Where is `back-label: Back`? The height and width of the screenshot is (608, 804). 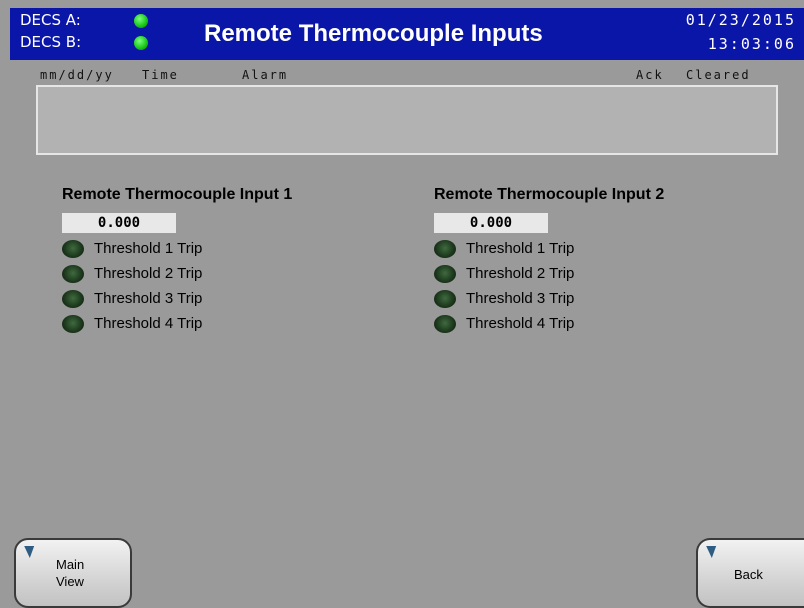
back-label: Back is located at coordinates (748, 574).